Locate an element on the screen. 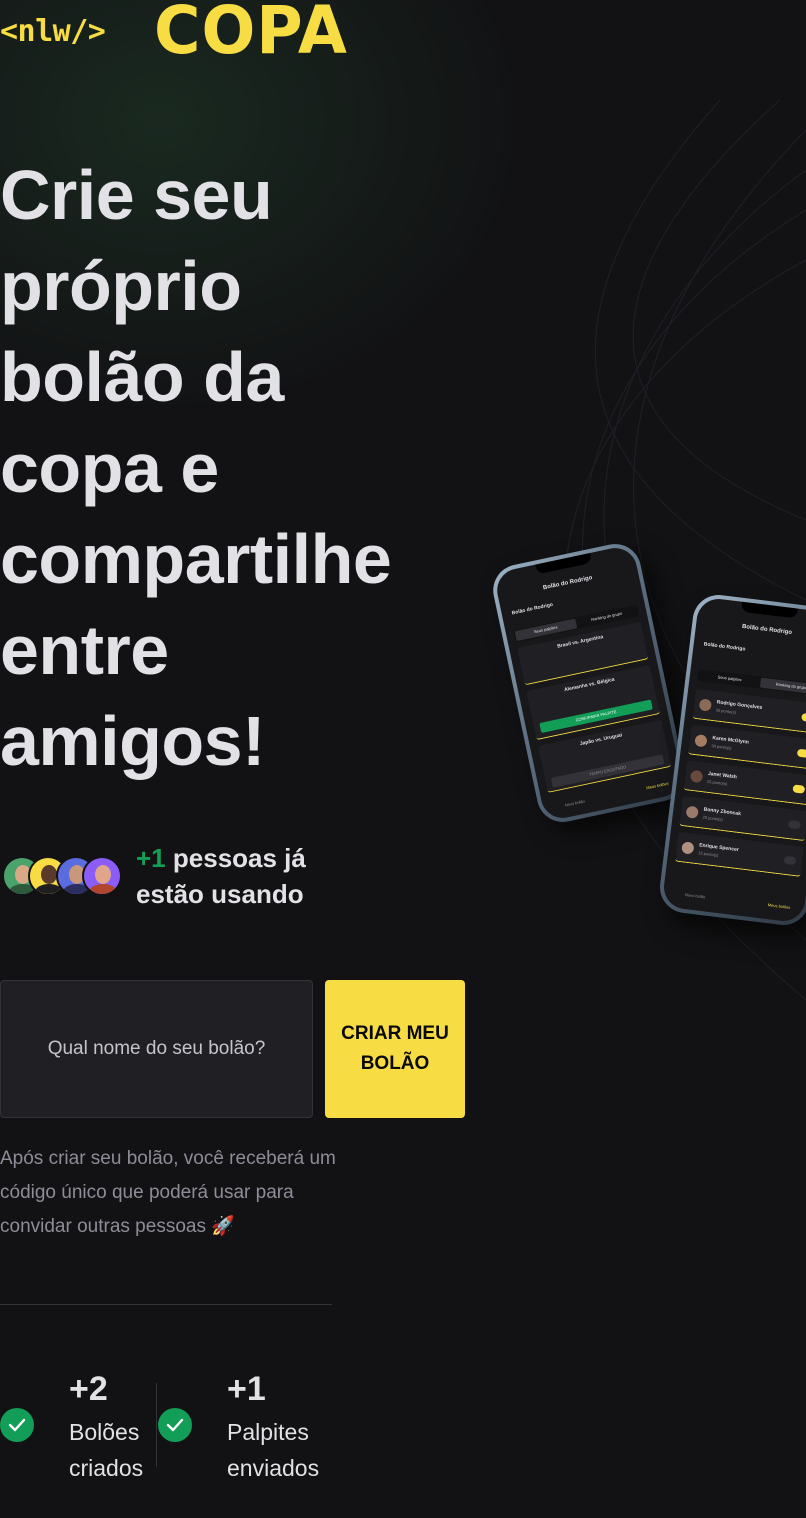 Image resolution: width=806 pixels, height=1518 pixels. stat-divider is located at coordinates (156, 1425).